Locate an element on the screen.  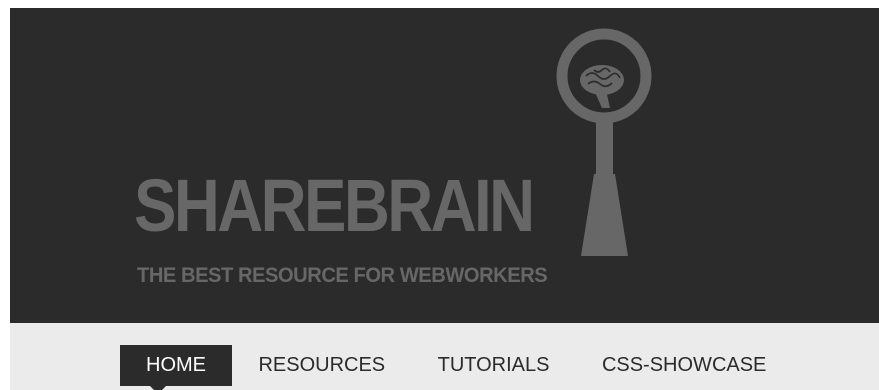
nav-list: HOME RESOURCES TUTORIALS CSS-SHOWCASE is located at coordinates (454, 367).